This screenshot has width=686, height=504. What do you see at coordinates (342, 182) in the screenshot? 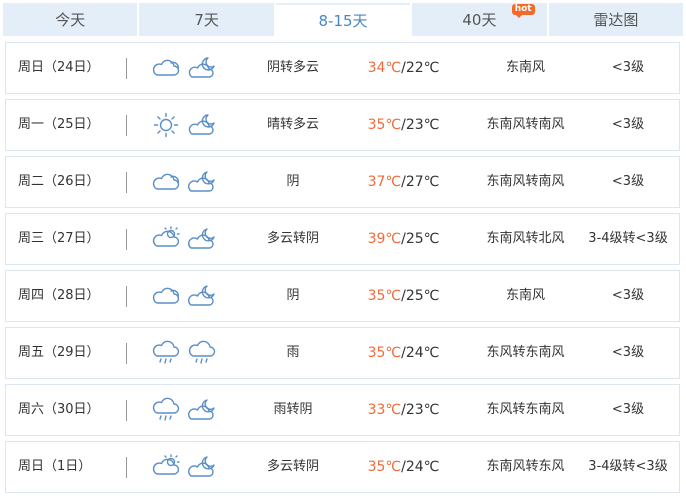
I see `forecast-row: 周二（26日） 阴 37℃/27℃ 东南风转南风 <3级` at bounding box center [342, 182].